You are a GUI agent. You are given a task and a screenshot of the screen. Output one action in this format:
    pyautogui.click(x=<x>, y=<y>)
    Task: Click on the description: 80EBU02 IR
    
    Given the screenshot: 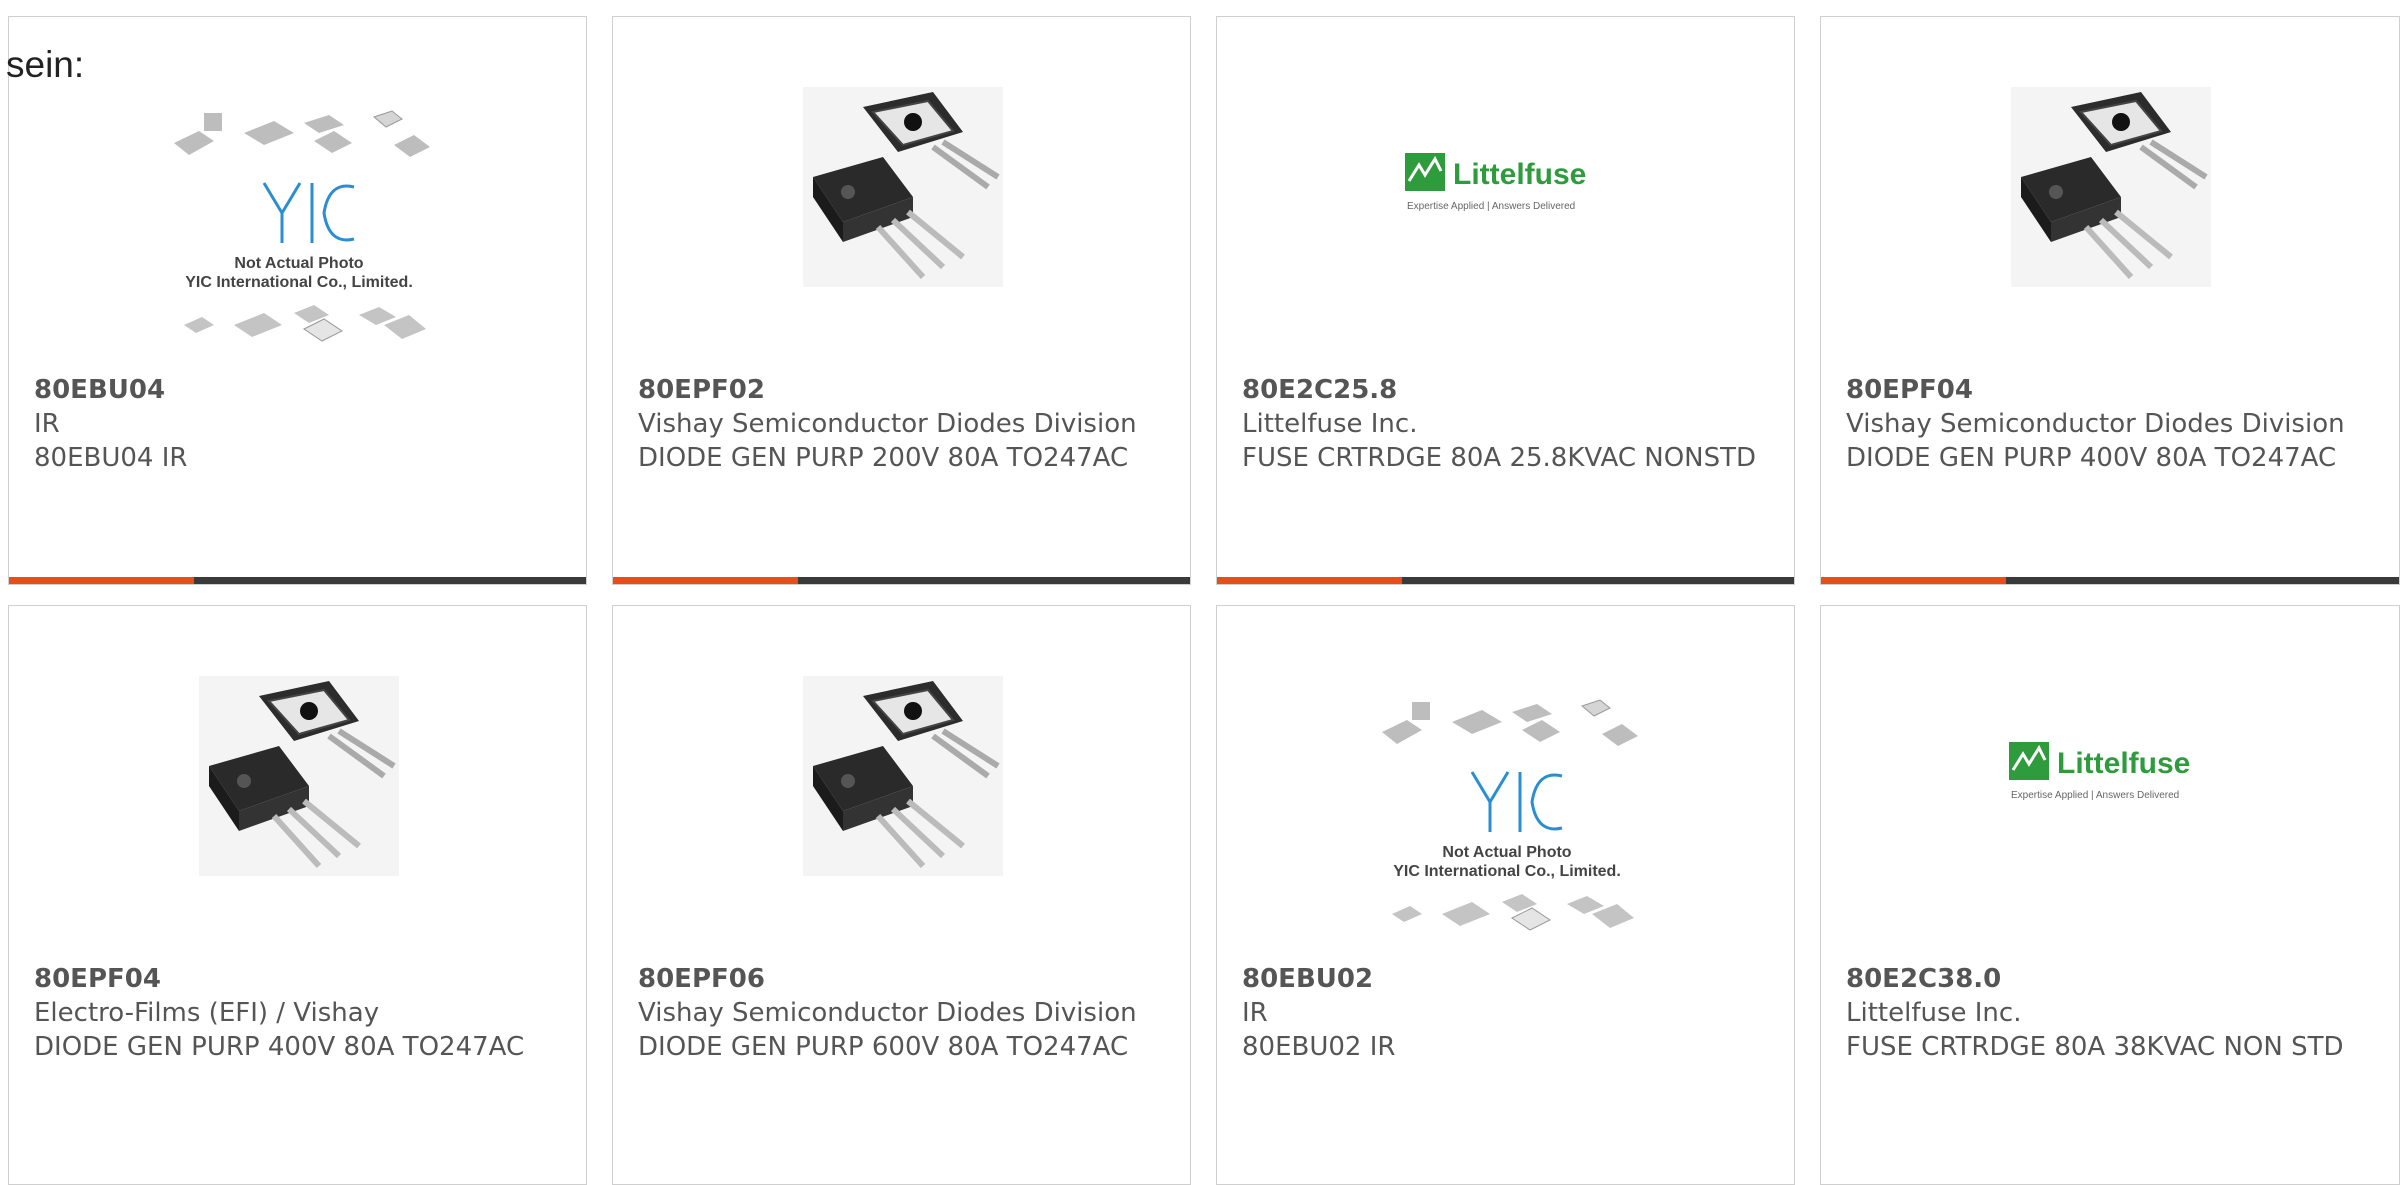 What is the action you would take?
    pyautogui.click(x=1319, y=1047)
    